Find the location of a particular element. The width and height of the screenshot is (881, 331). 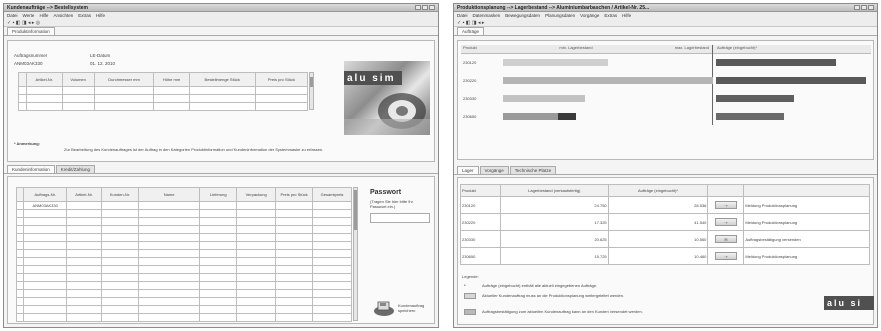

col-hoehe: Höhe mm is located at coordinates (171, 79).